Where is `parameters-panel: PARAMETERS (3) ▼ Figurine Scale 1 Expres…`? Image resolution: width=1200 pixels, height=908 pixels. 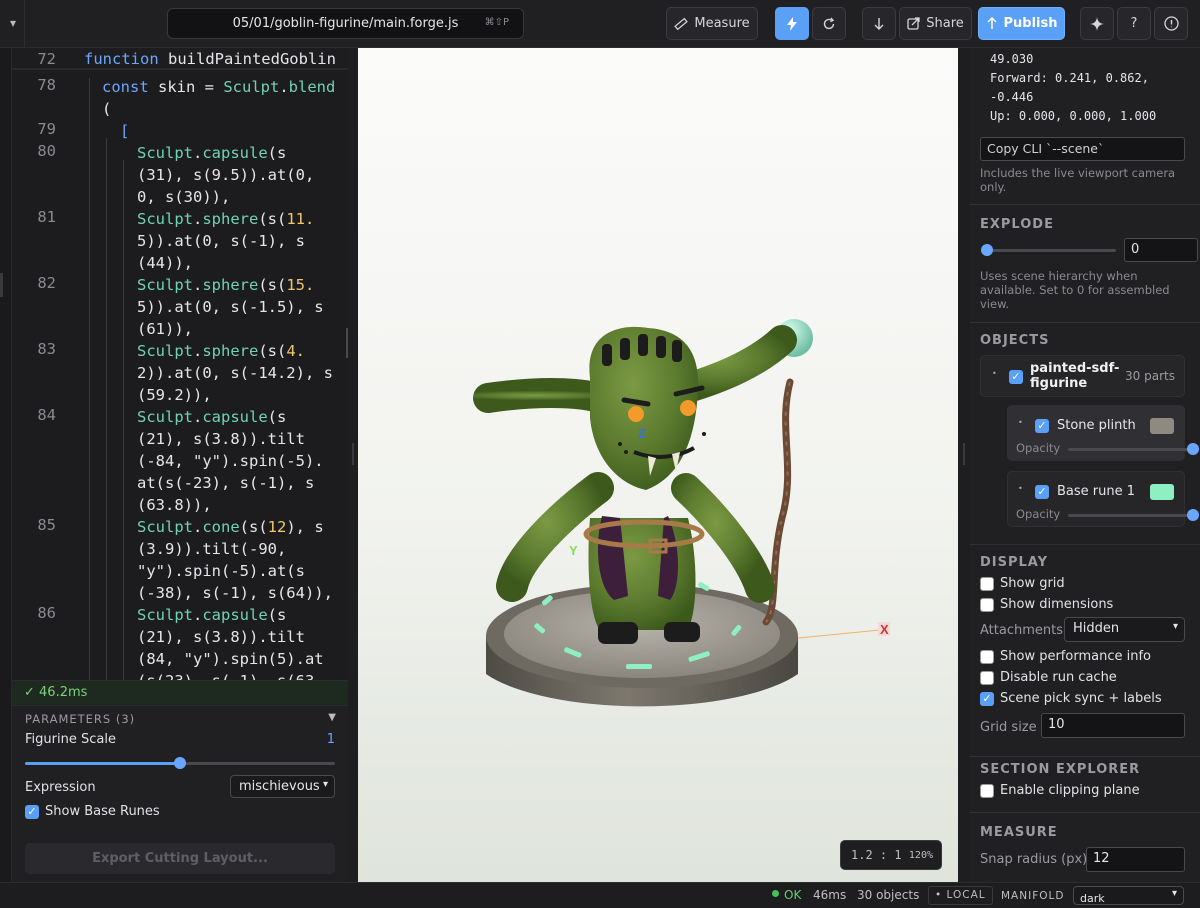
parameters-panel: PARAMETERS (3) ▼ Figurine Scale 1 Expres… is located at coordinates (180, 793).